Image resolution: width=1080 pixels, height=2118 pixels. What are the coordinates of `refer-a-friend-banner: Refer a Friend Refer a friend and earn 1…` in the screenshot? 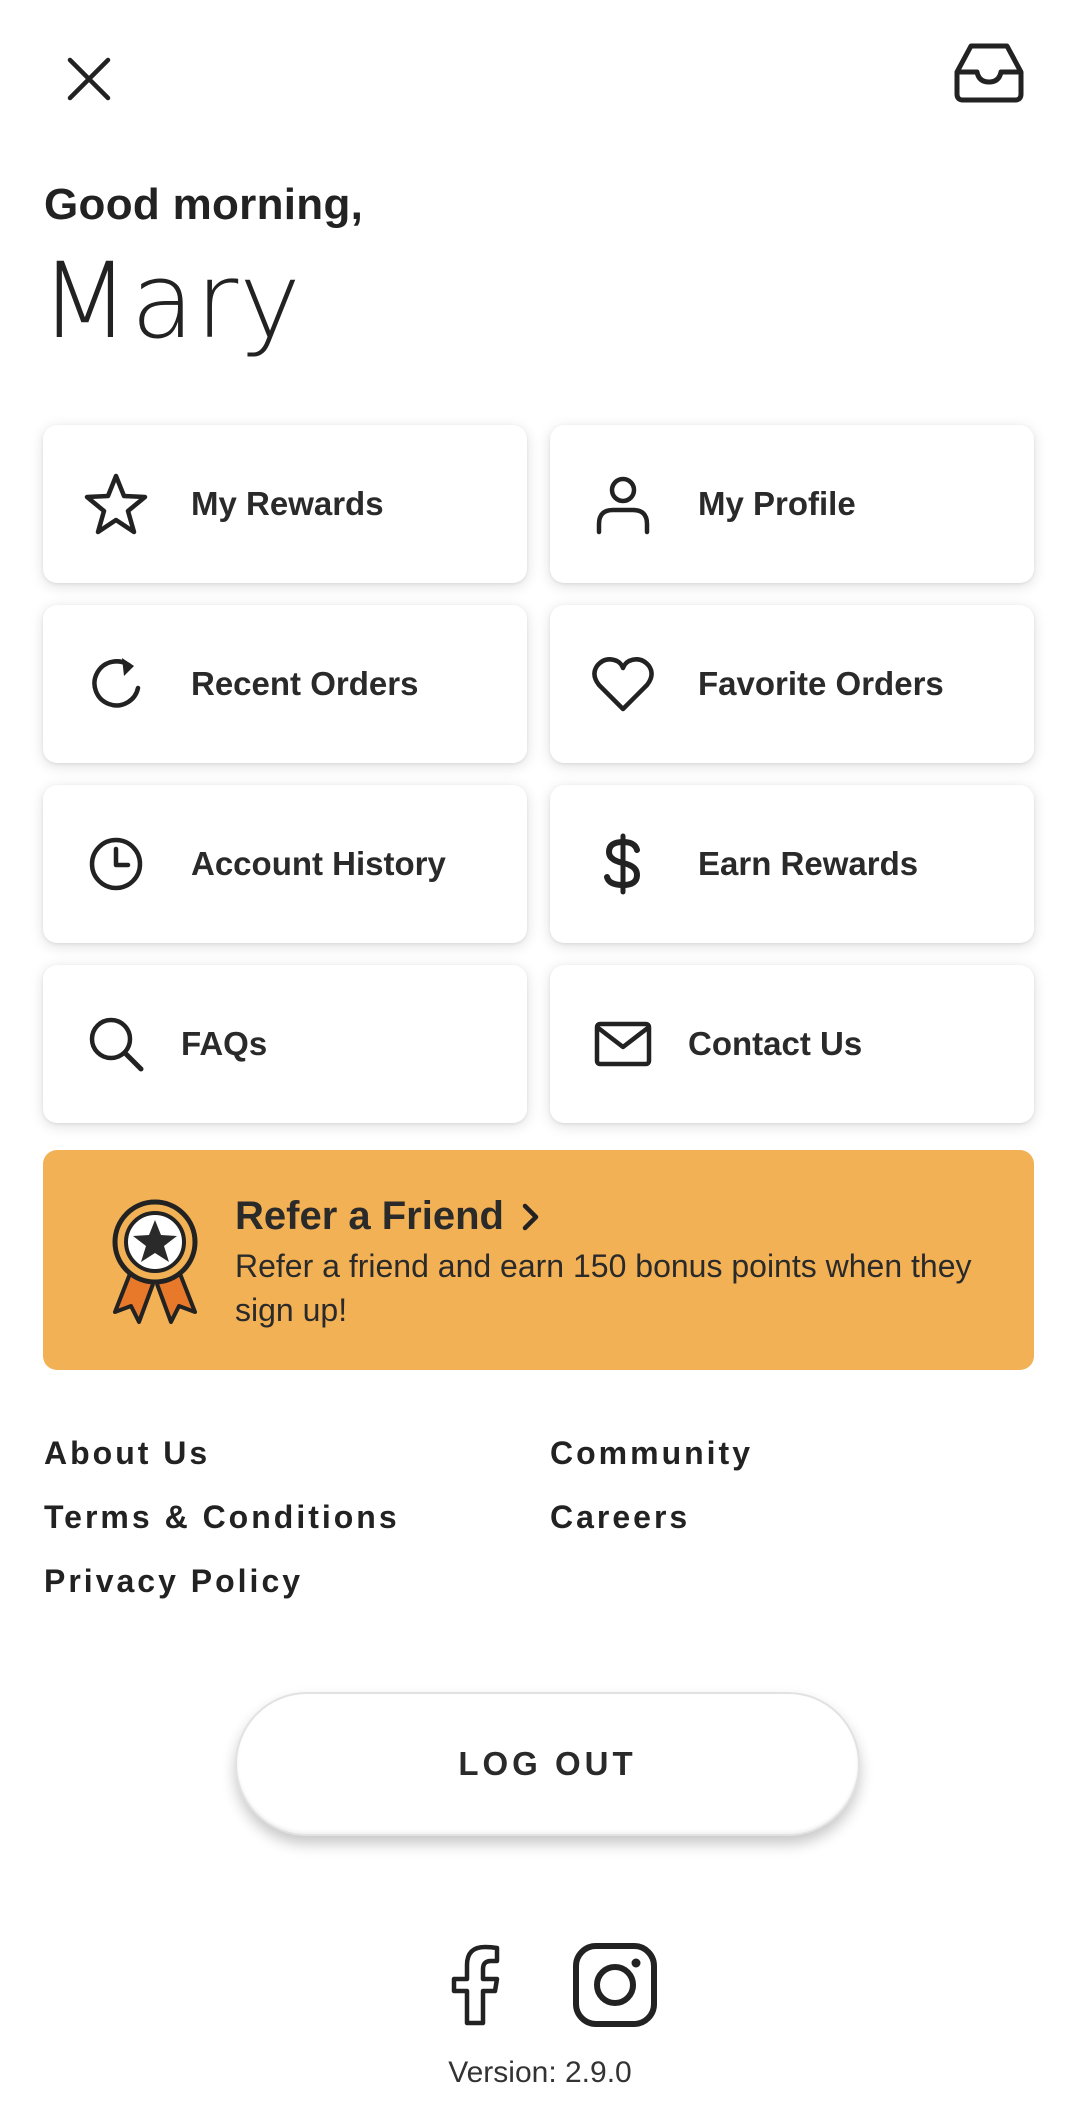 It's located at (538, 1260).